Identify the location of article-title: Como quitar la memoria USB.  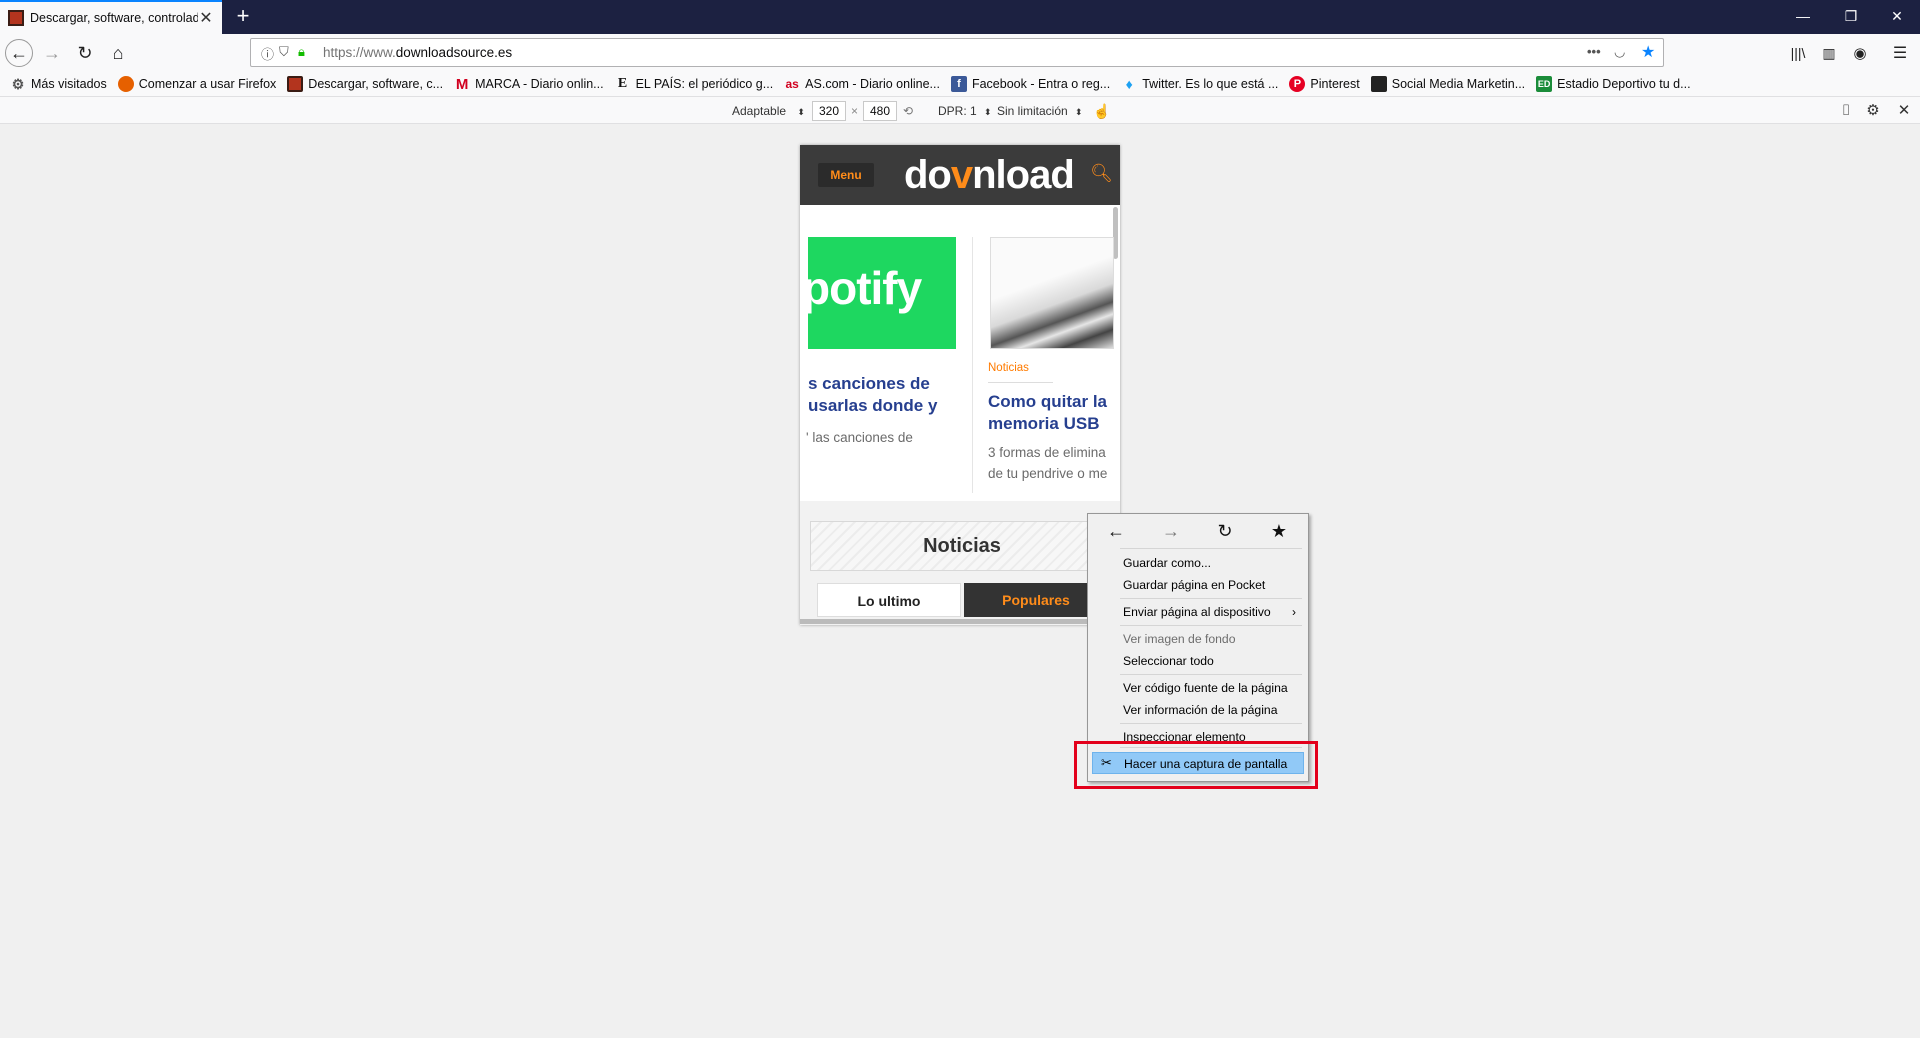
(1047, 413).